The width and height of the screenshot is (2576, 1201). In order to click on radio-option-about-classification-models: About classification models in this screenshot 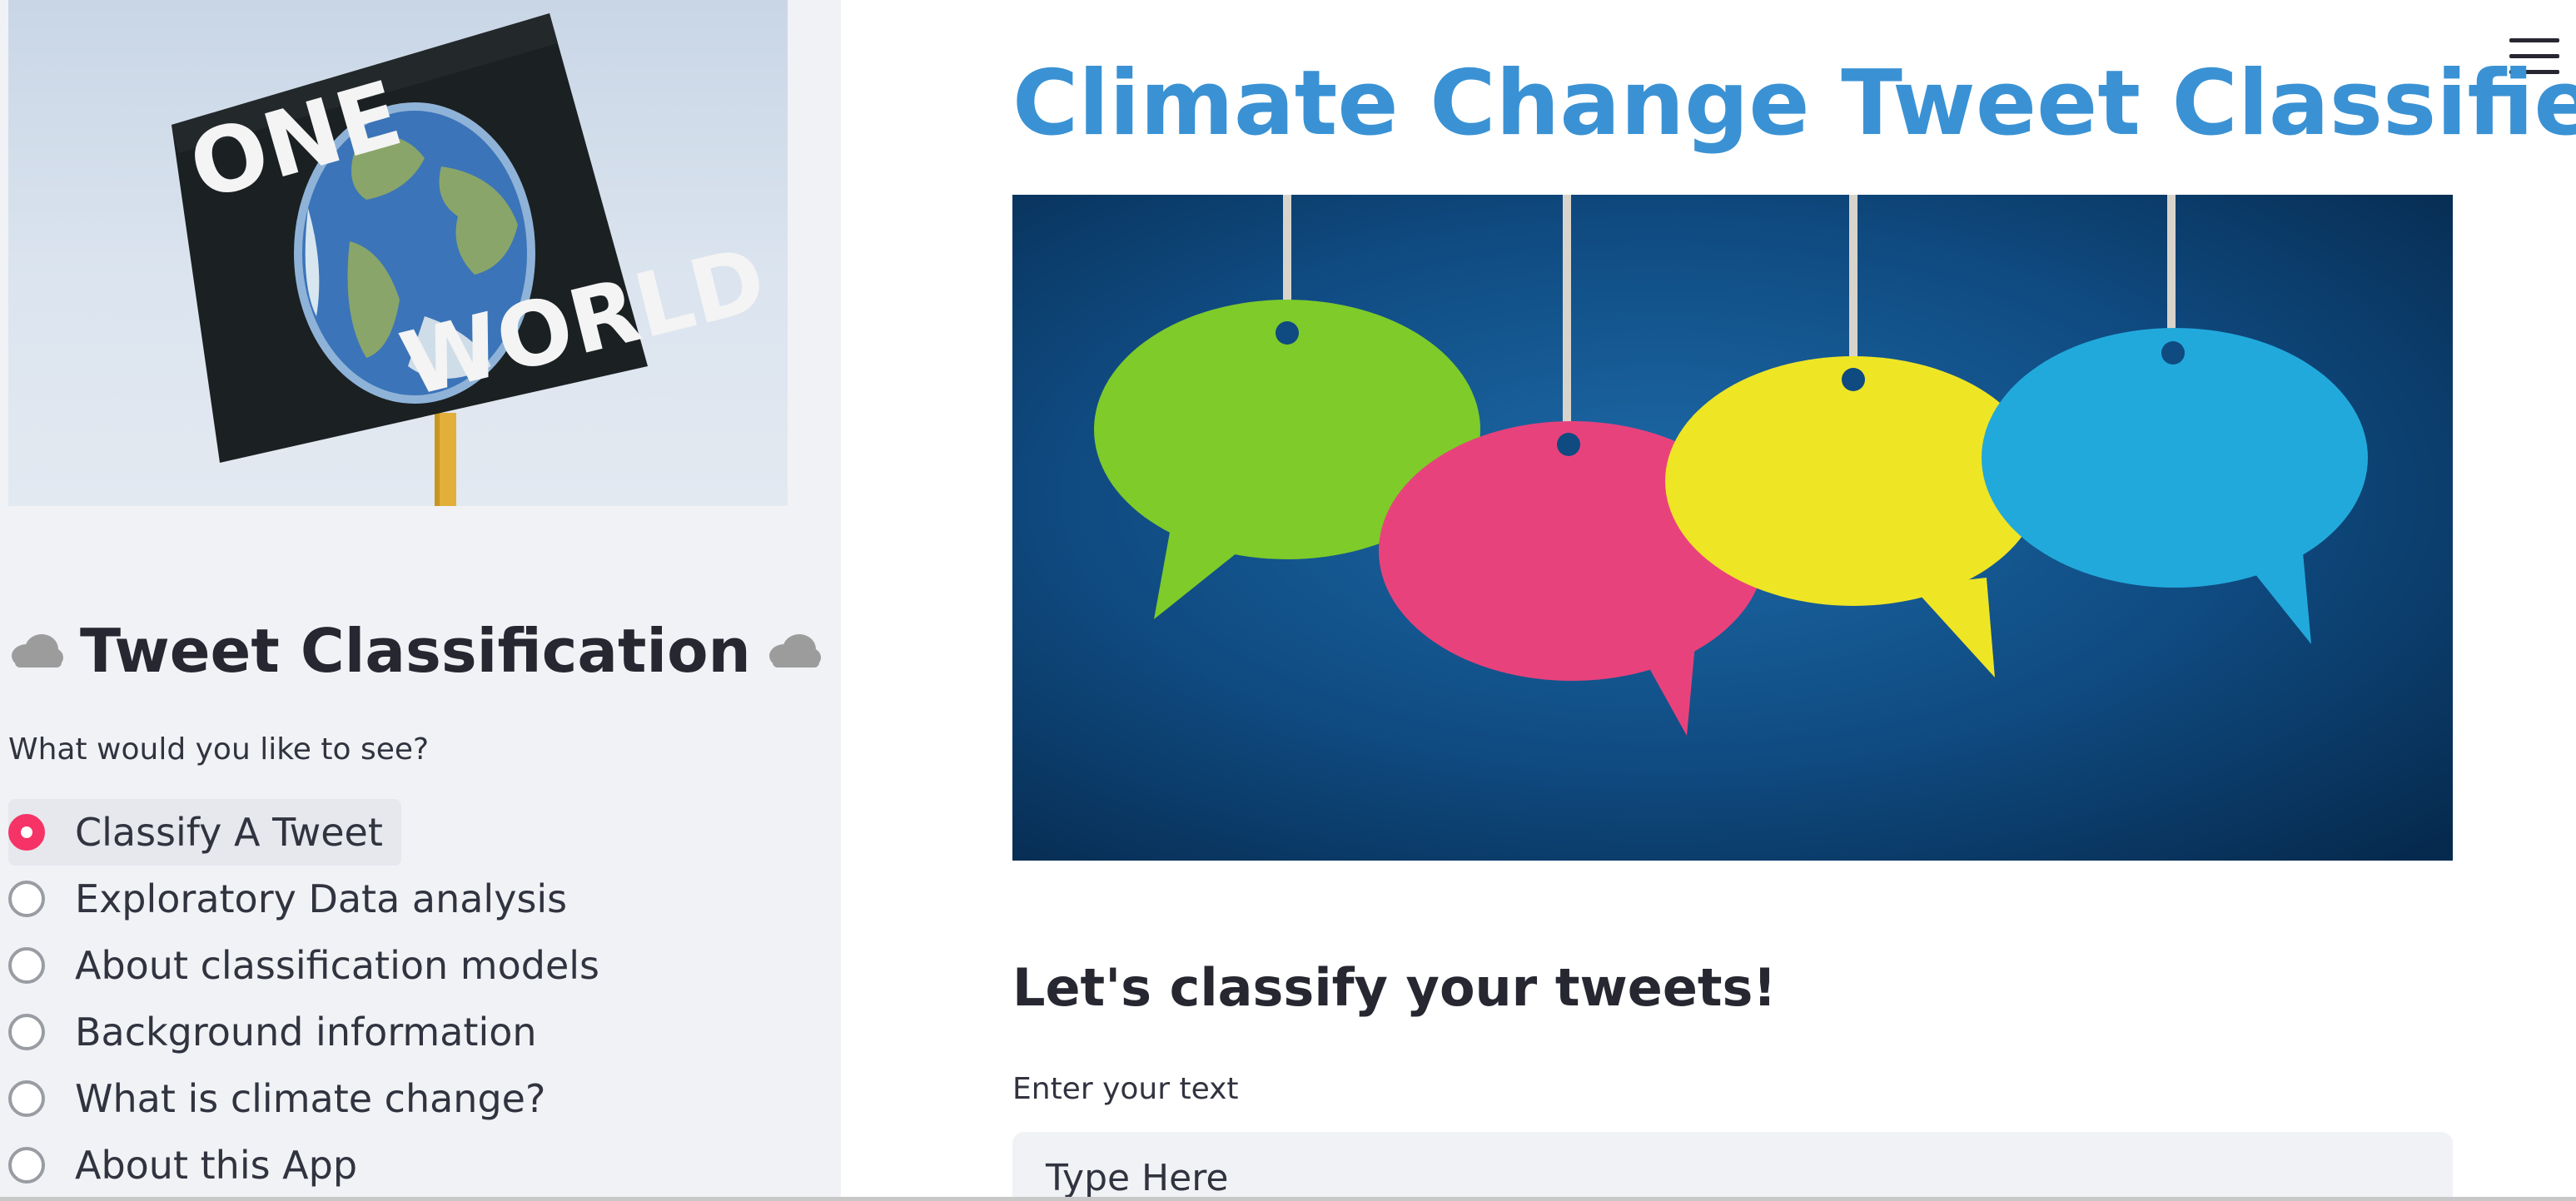, I will do `click(313, 965)`.